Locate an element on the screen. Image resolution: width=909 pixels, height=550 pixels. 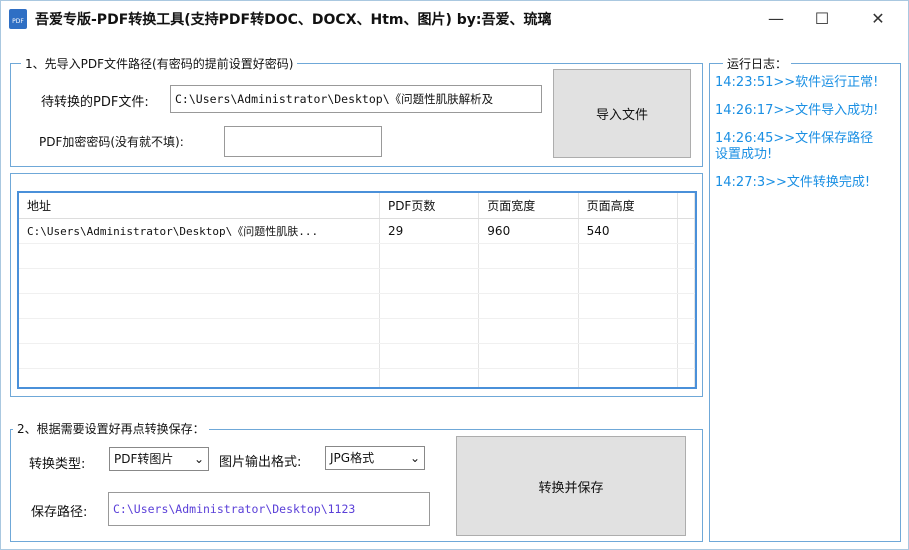
save-path-input: C:\Users\Administrator\Desktop\1123 is located at coordinates (269, 509).